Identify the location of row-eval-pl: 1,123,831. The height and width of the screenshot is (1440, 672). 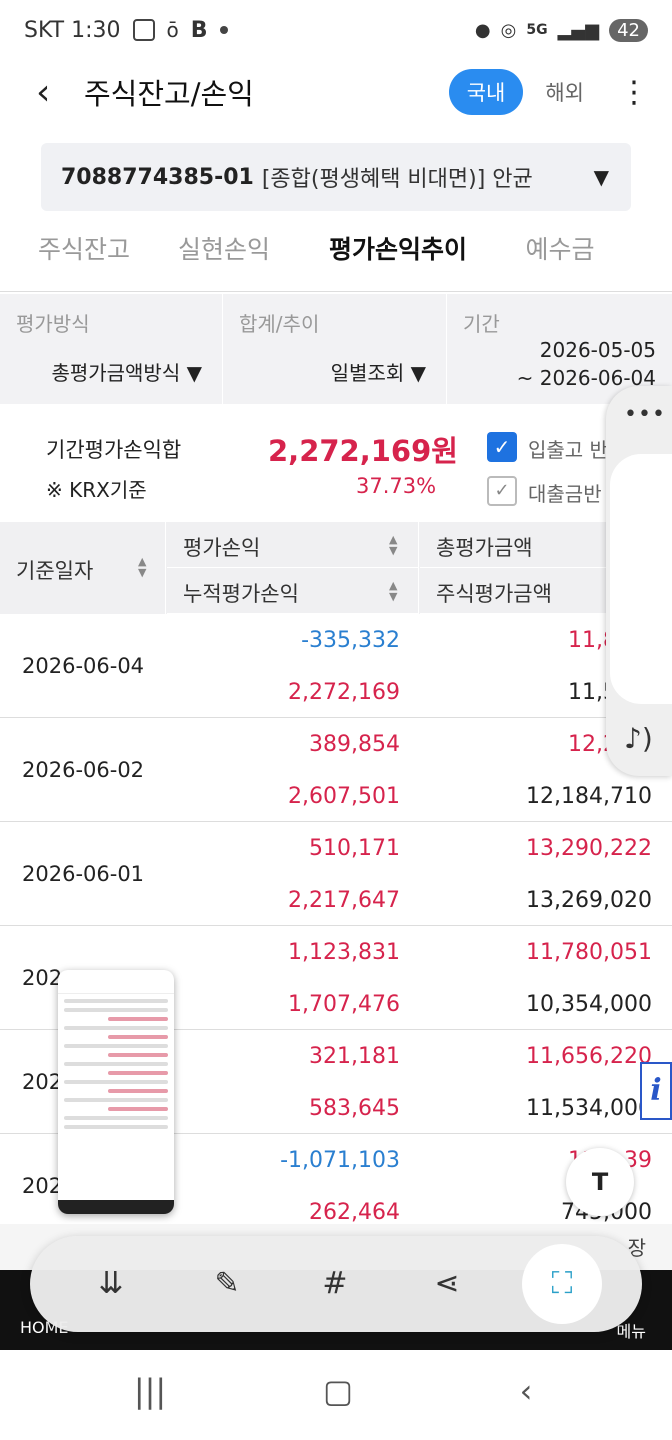
(344, 952).